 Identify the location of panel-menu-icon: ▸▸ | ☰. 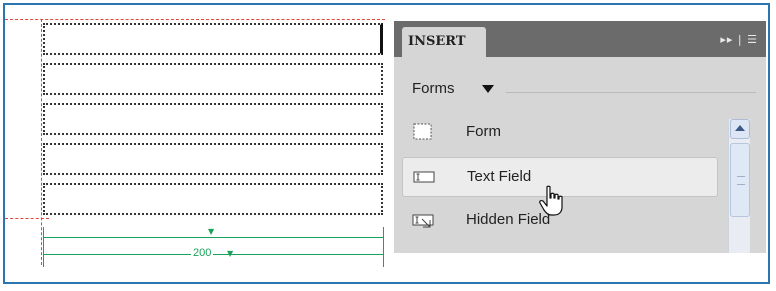
(739, 39).